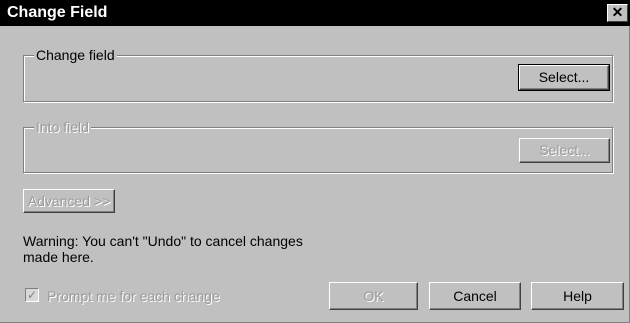  I want to click on checkbox-check-icon: ✓, so click(32, 295).